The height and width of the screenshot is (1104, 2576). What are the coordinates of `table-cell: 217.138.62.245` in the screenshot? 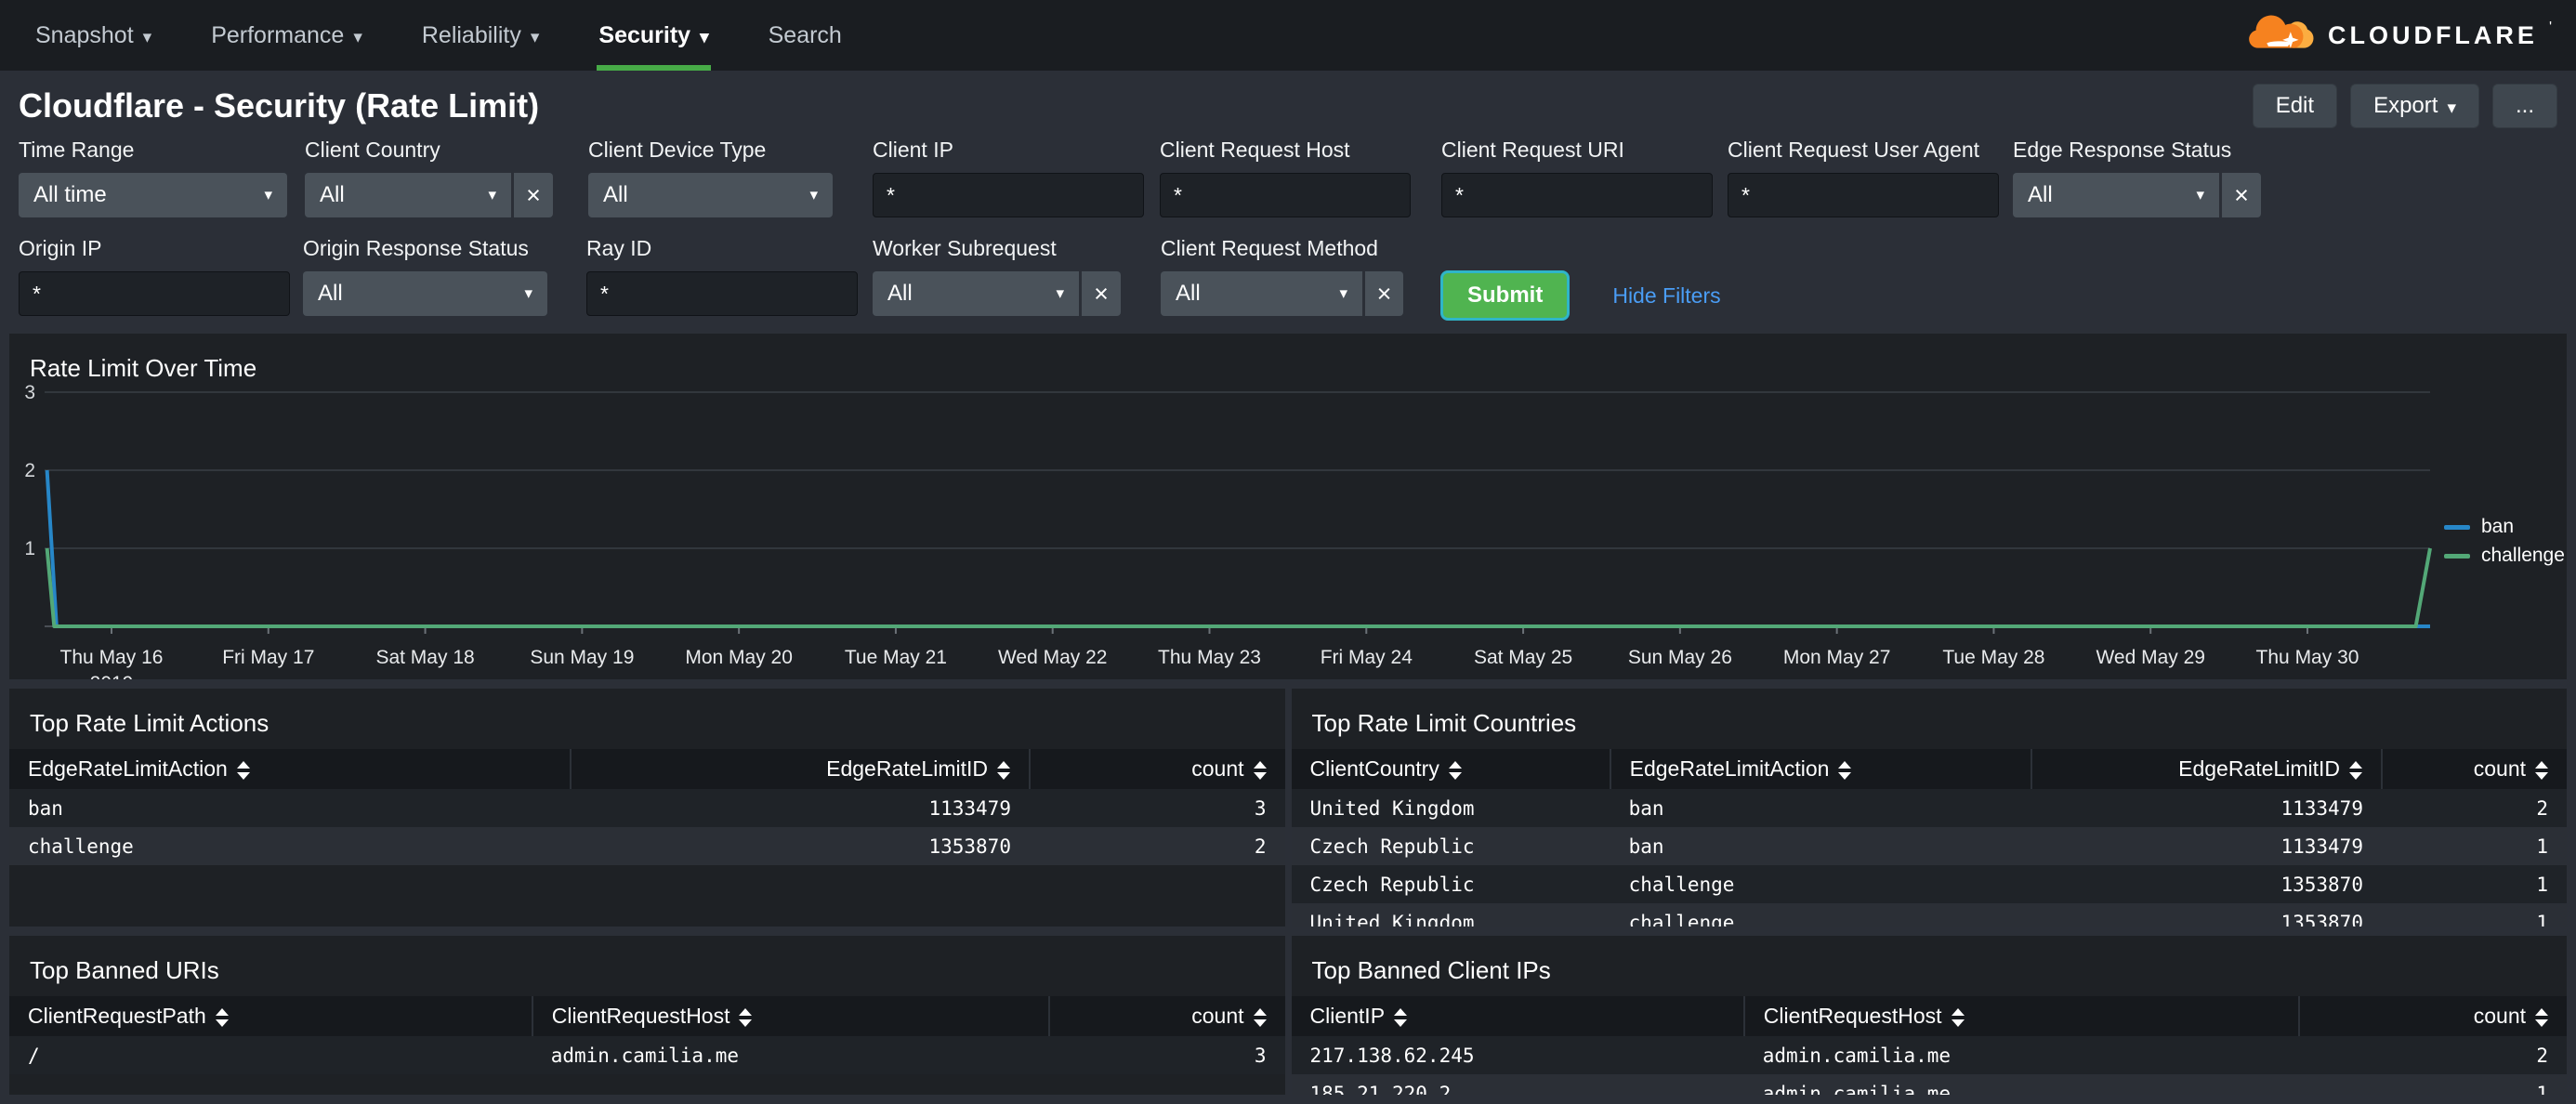 It's located at (1517, 1055).